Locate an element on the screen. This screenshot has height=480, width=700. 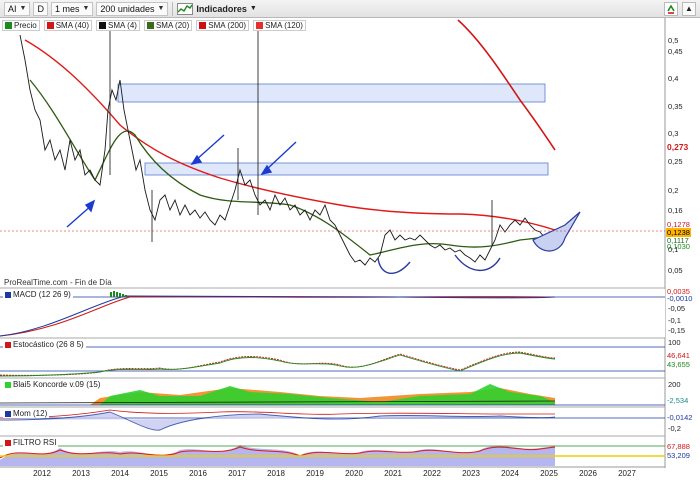
legend-label: SMA (120) is located at coordinates (284, 25).